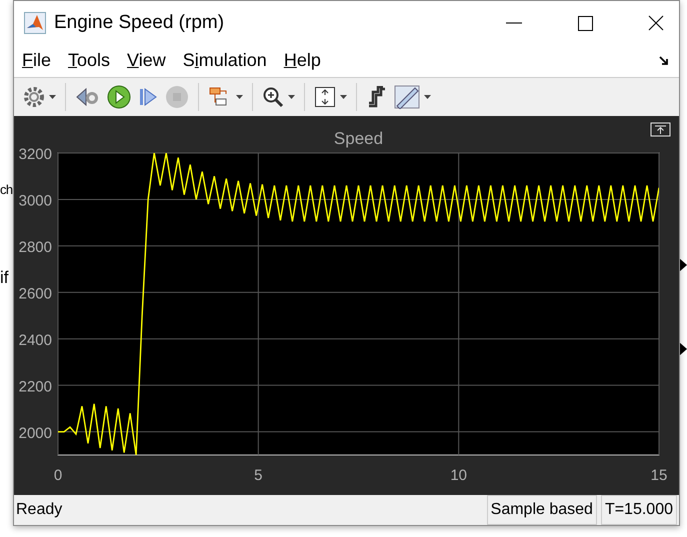  Describe the element at coordinates (377, 97) in the screenshot. I see `signal-icon` at that location.